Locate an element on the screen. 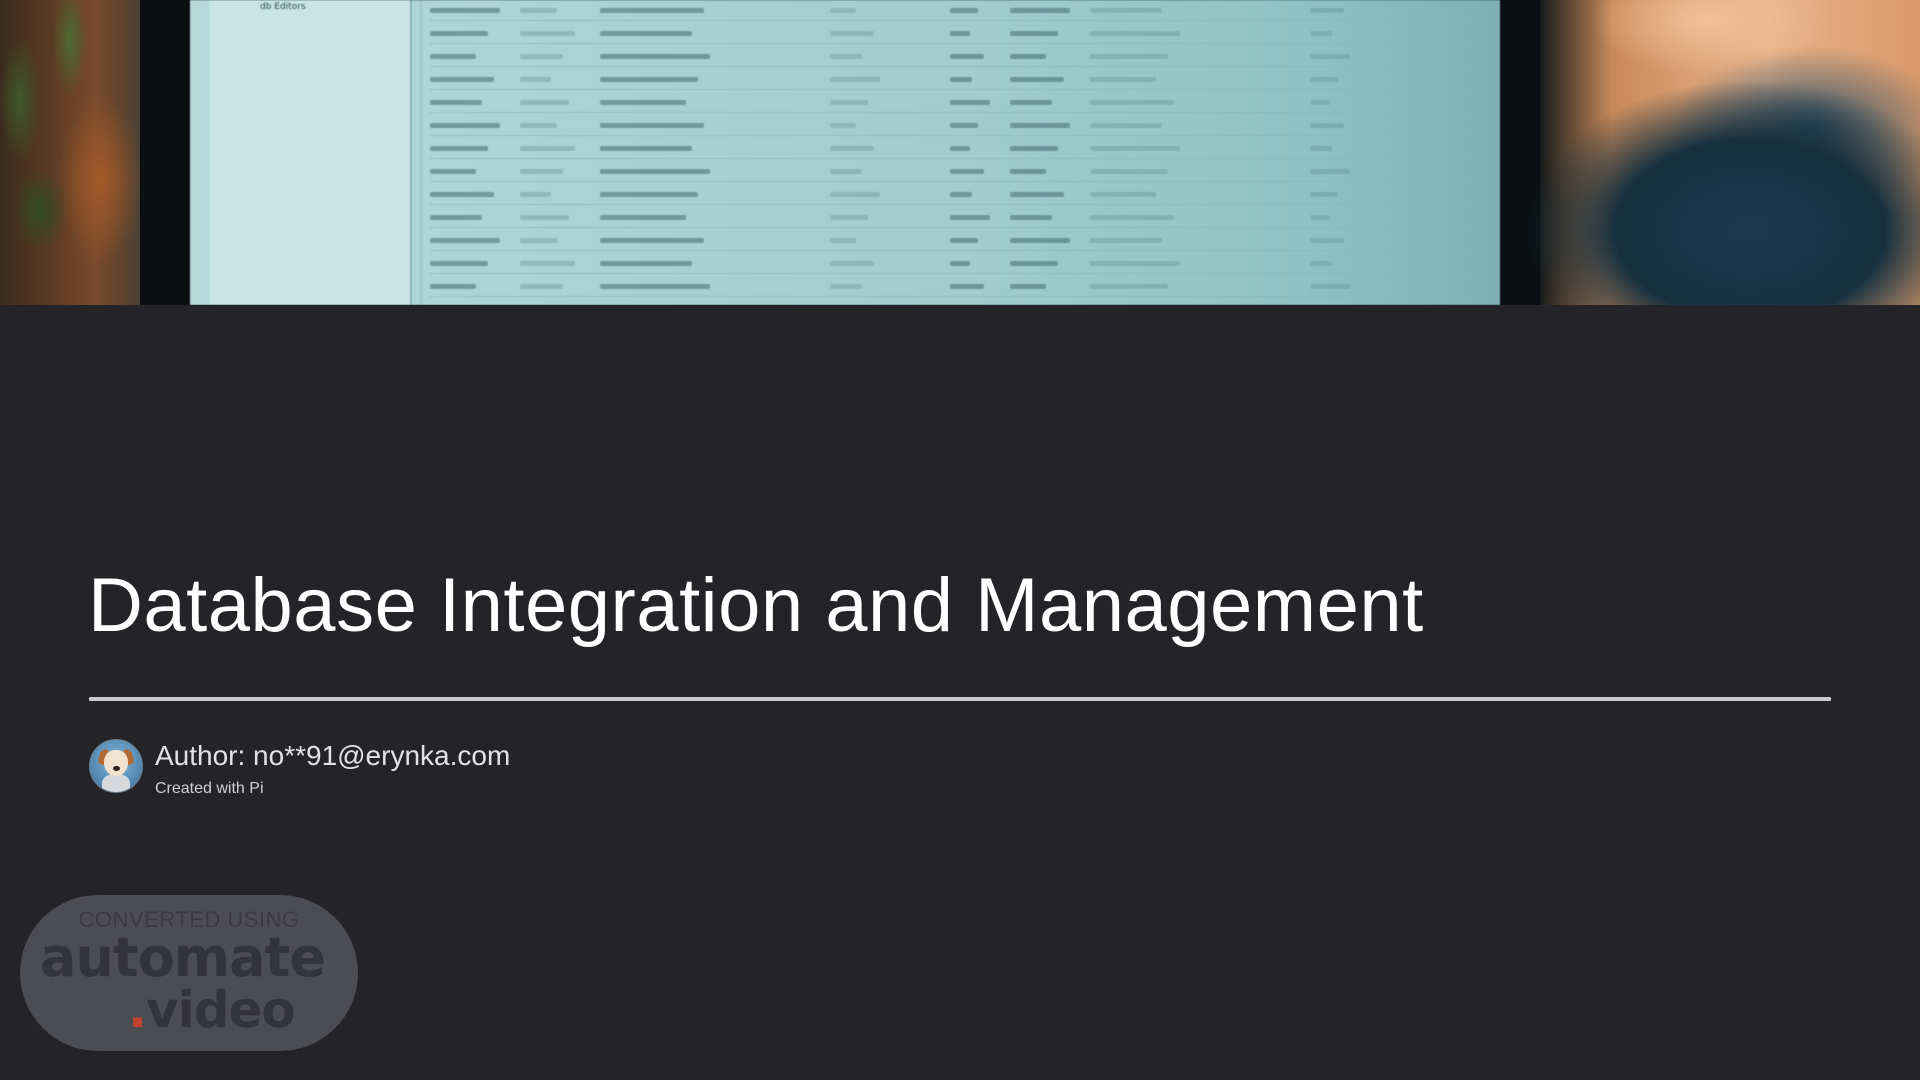 Image resolution: width=1920 pixels, height=1080 pixels. author-label: Author: no**91@erynka.com is located at coordinates (333, 755).